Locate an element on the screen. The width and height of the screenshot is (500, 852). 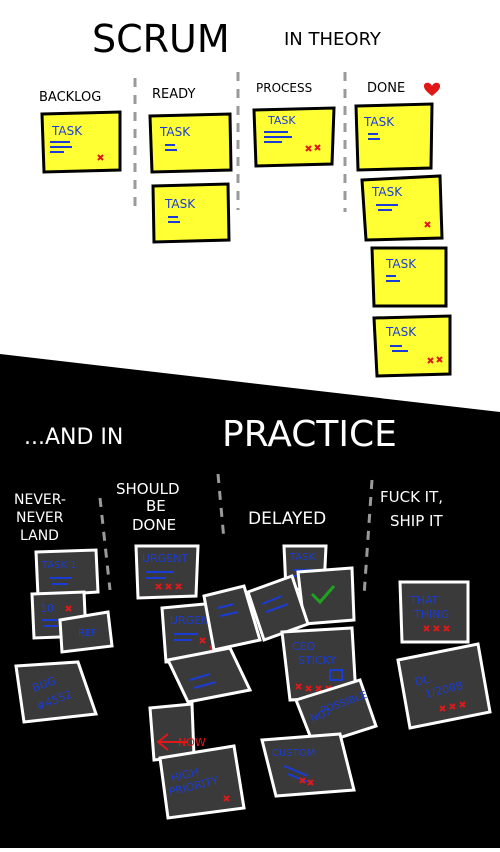
title-practice: PRACTICE is located at coordinates (309, 434).